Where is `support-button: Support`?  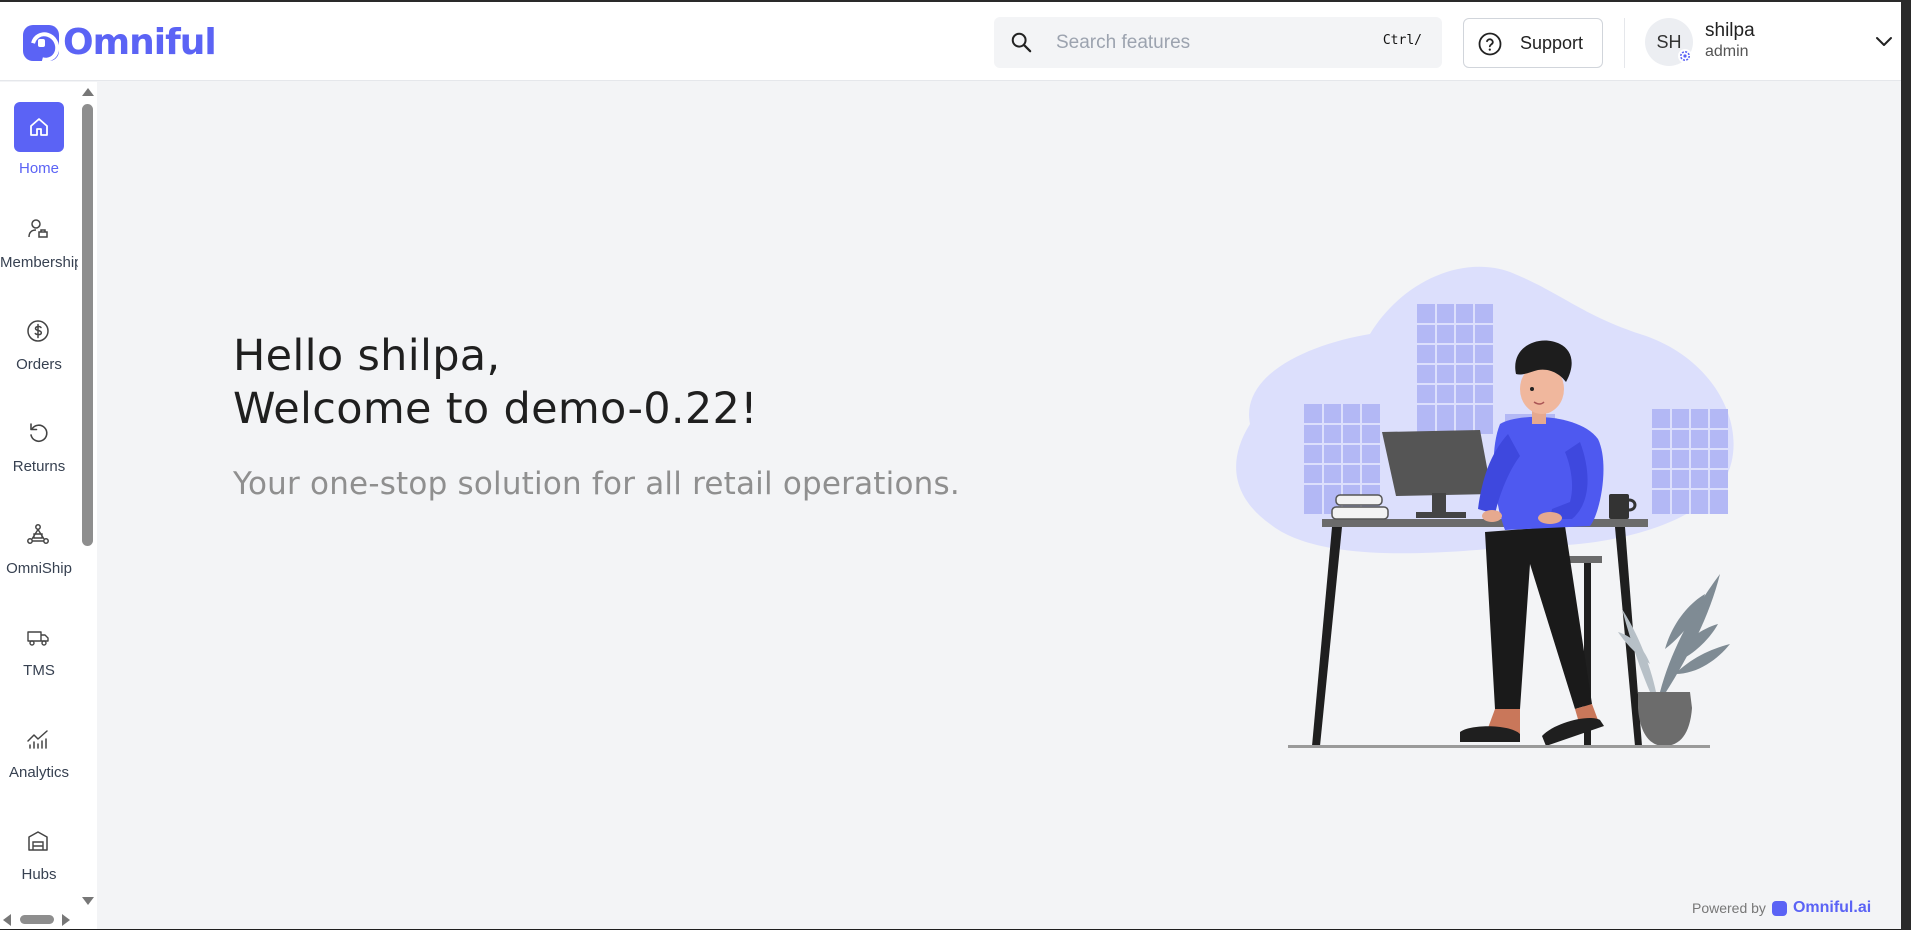 support-button: Support is located at coordinates (1533, 43).